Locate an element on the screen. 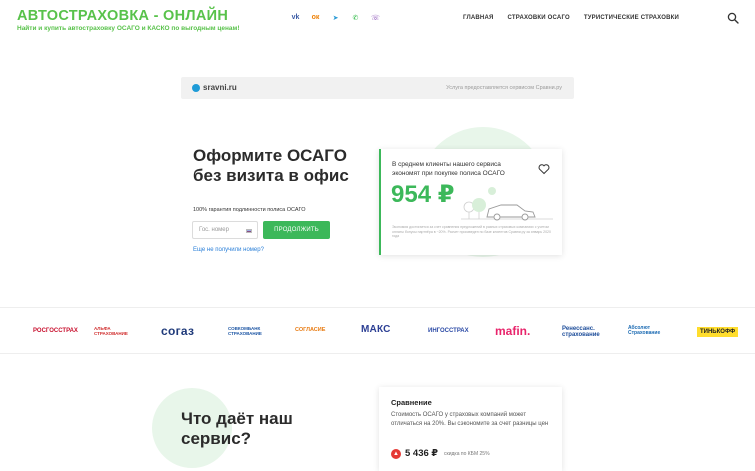 The image size is (755, 471). comparison-price-row: ▲ 5 436 ₽ скидка по КБМ 25% is located at coordinates (440, 453).